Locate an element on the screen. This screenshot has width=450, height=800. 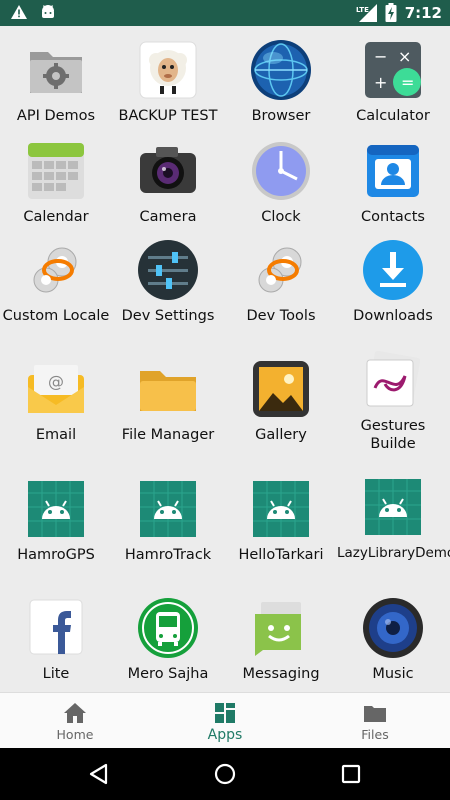
app-api-demos: API Demos is located at coordinates (56, 81).